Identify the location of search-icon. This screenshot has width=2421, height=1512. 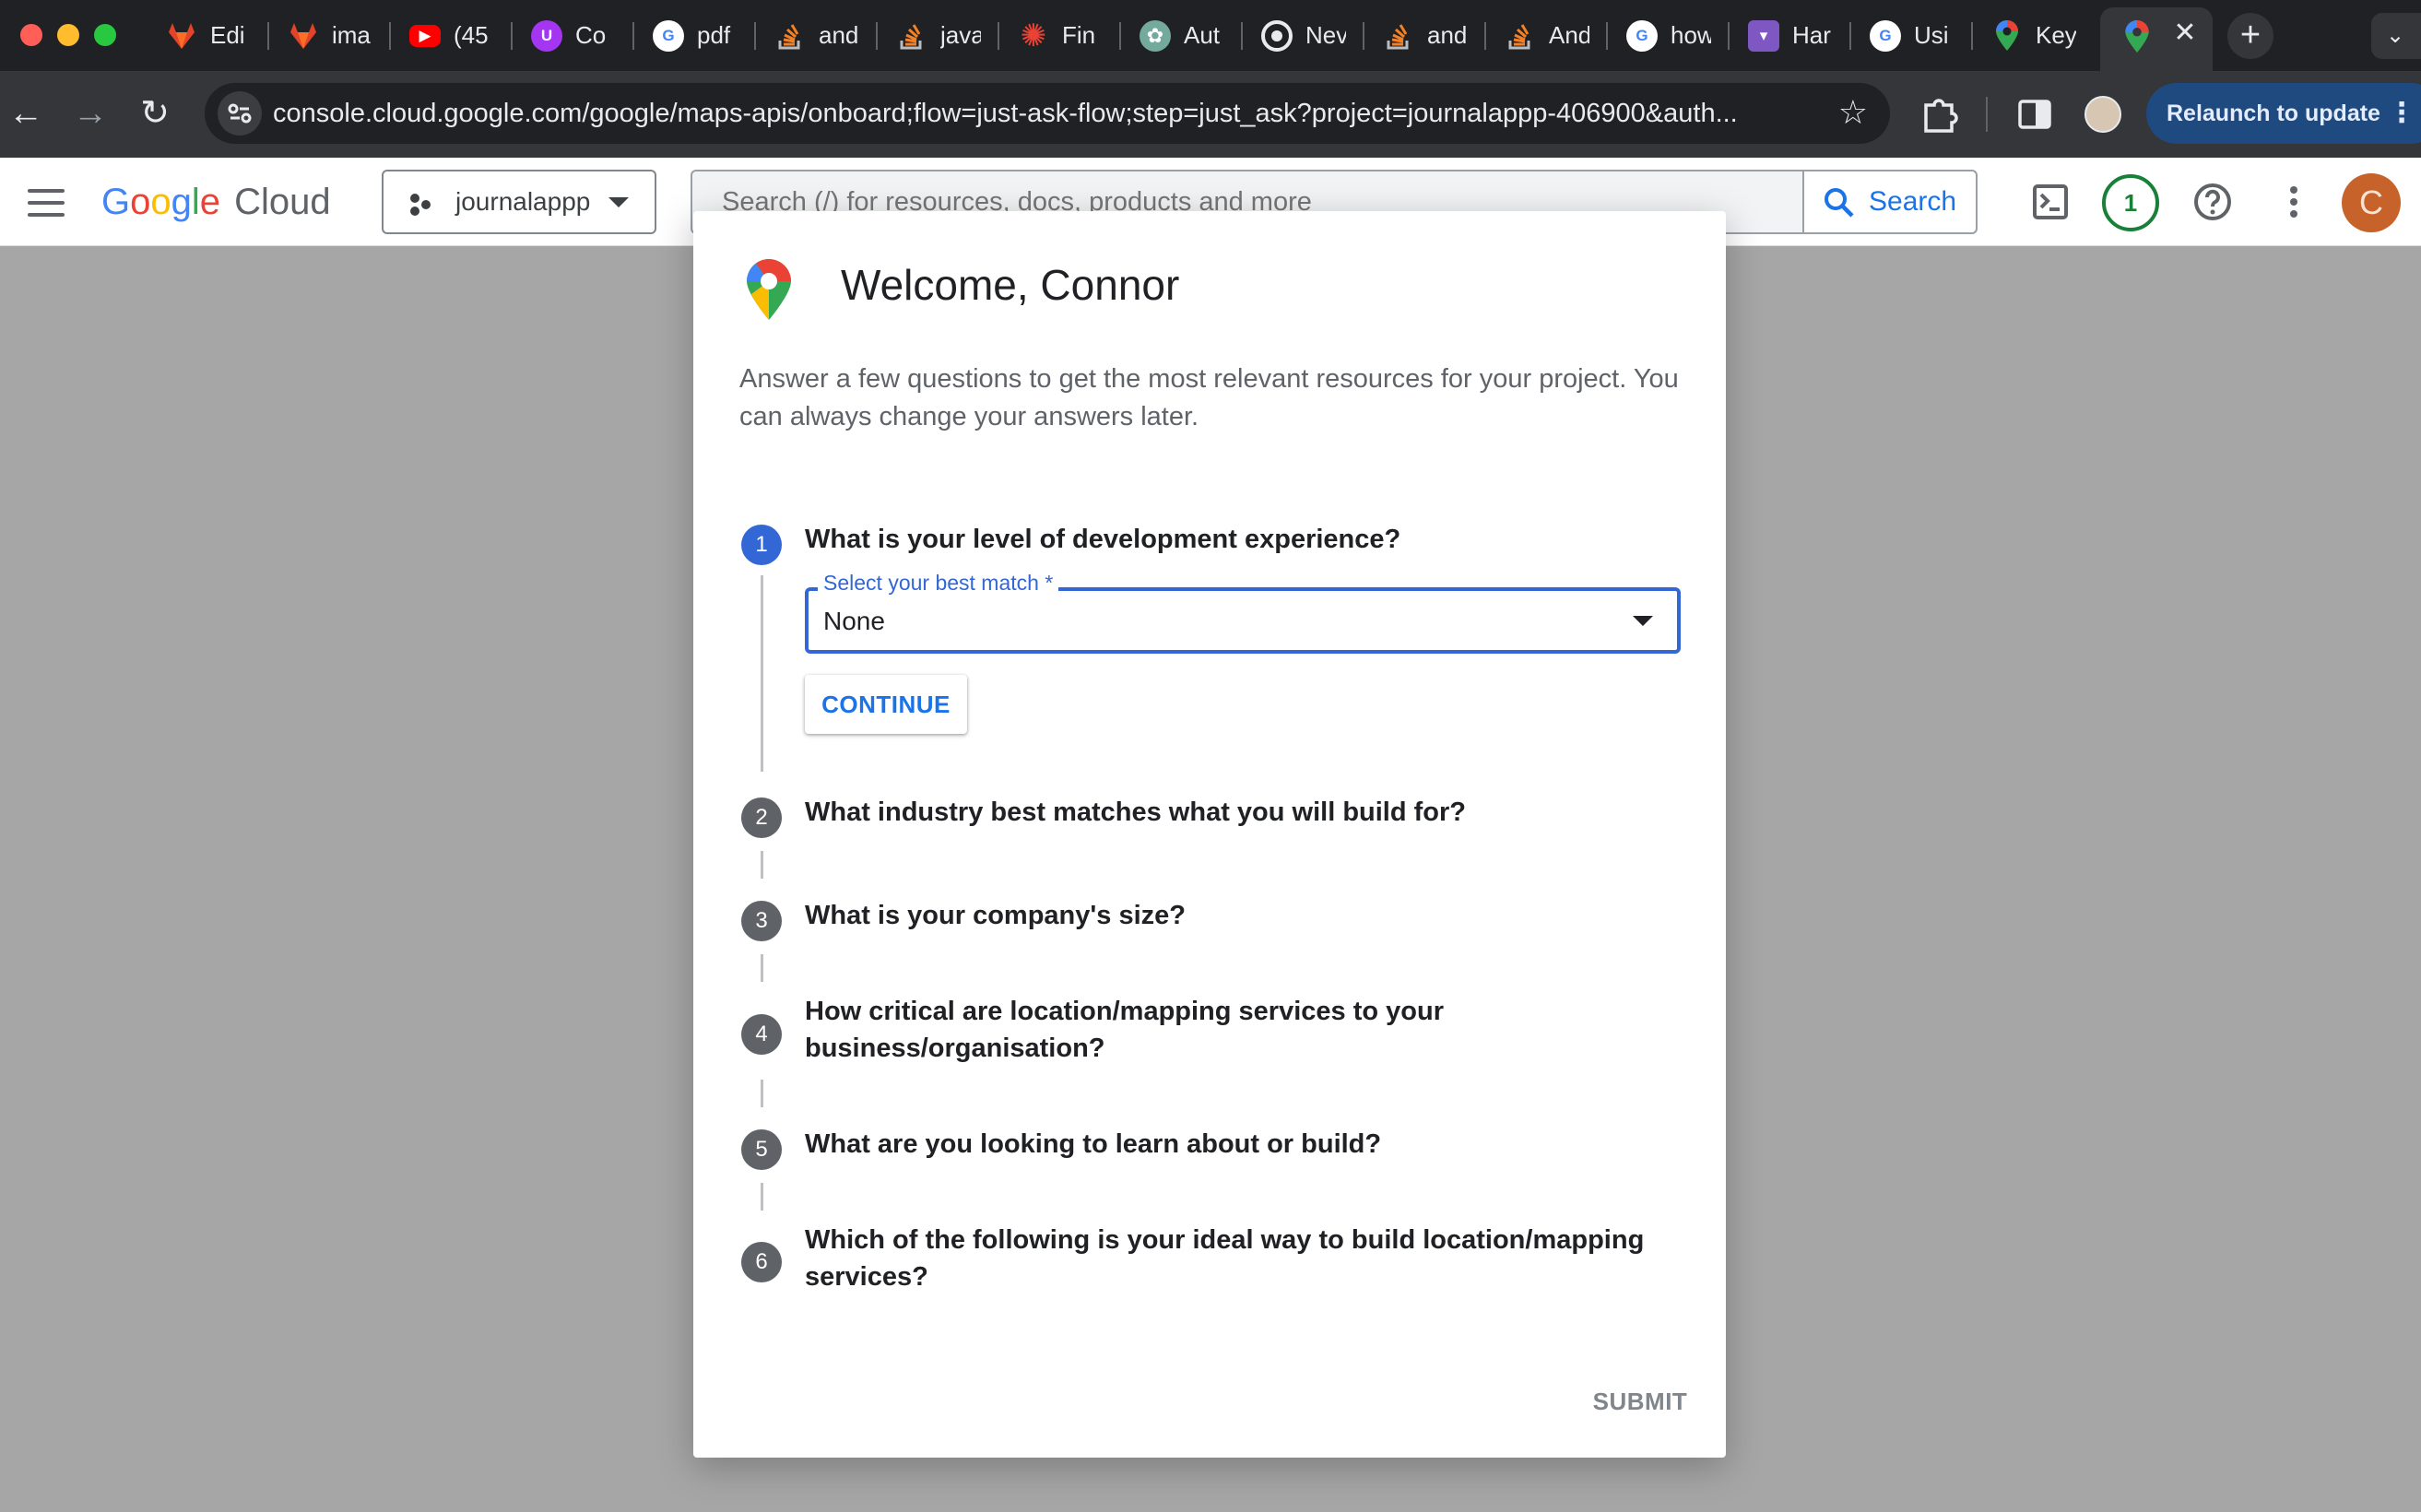
(1839, 203).